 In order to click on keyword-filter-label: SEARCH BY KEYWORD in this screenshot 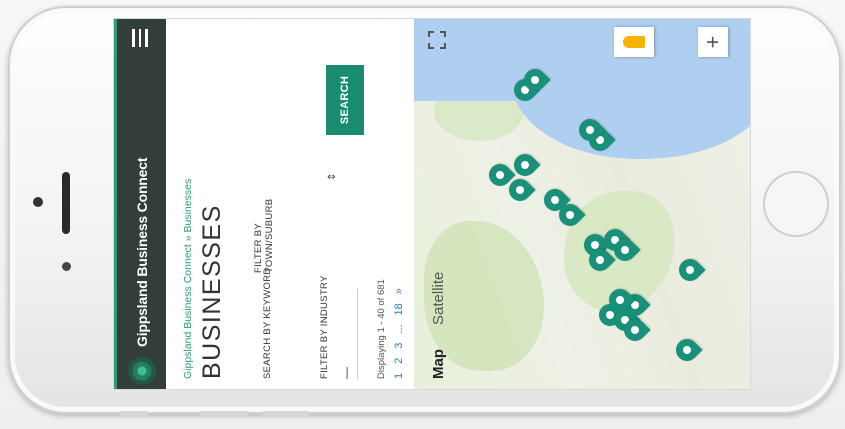, I will do `click(267, 323)`.